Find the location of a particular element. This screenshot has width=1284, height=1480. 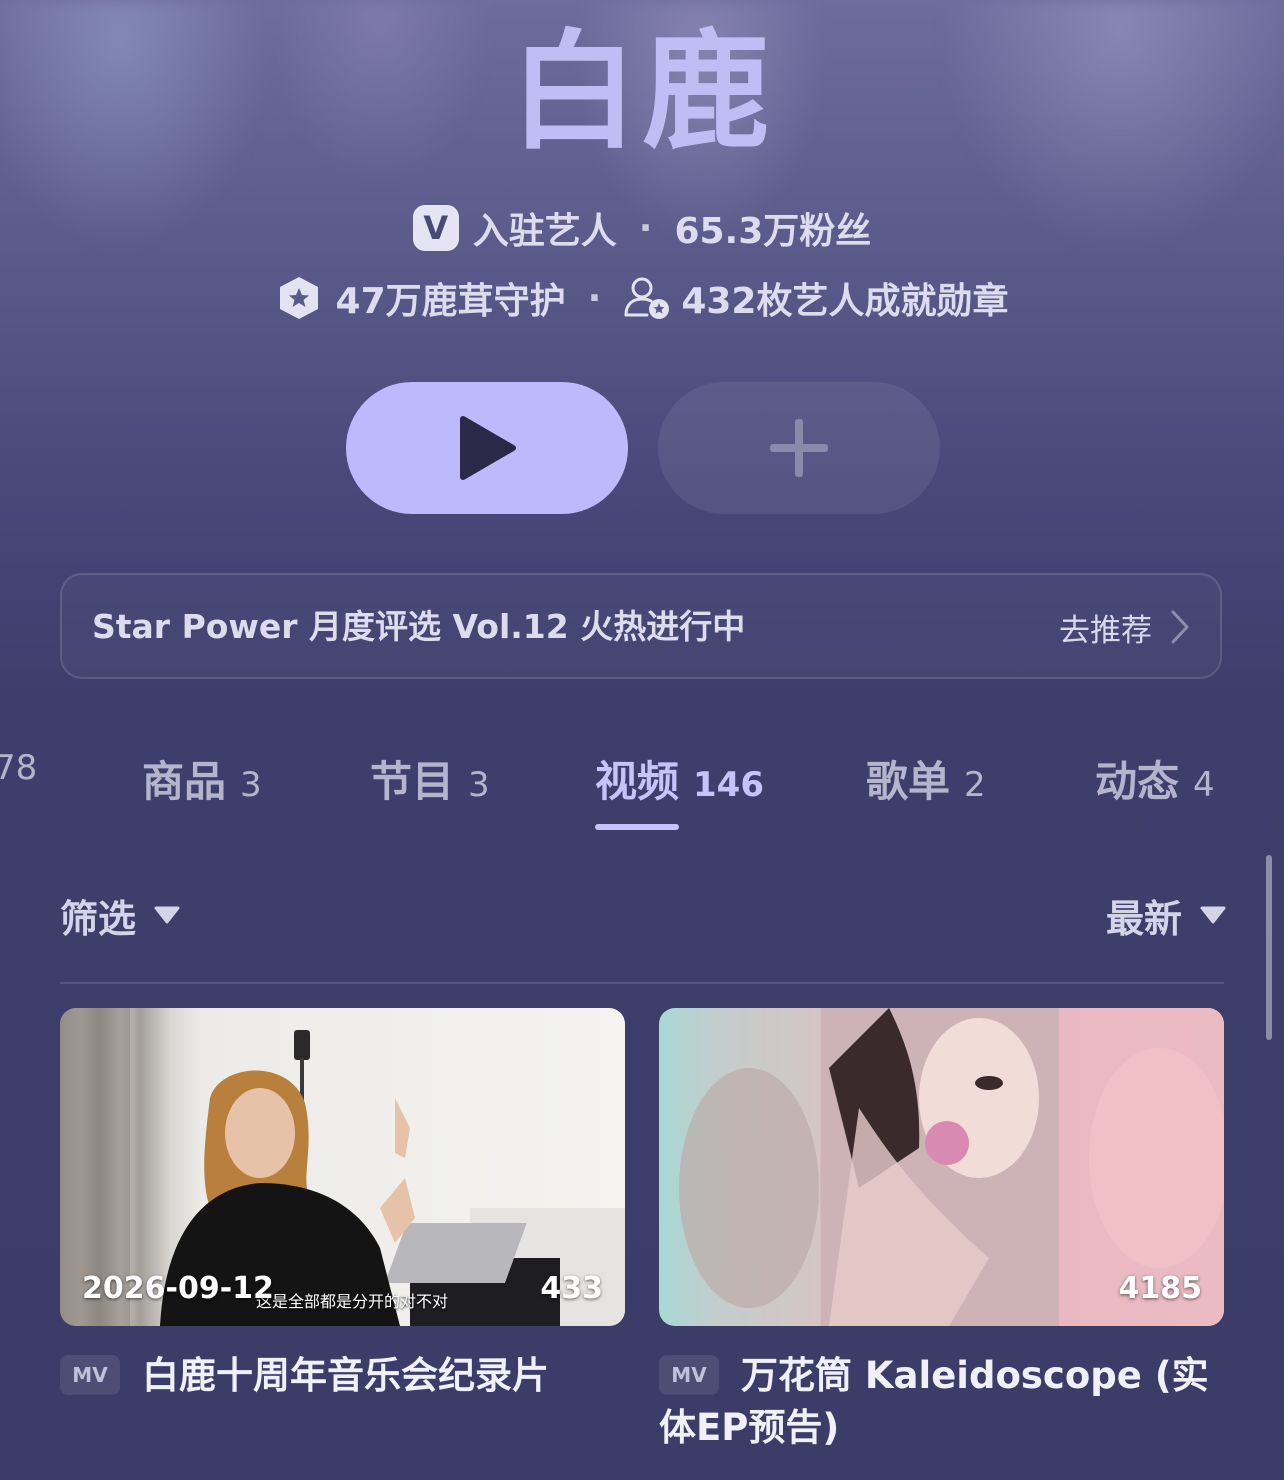

tab-label: 节目 is located at coordinates (412, 781).